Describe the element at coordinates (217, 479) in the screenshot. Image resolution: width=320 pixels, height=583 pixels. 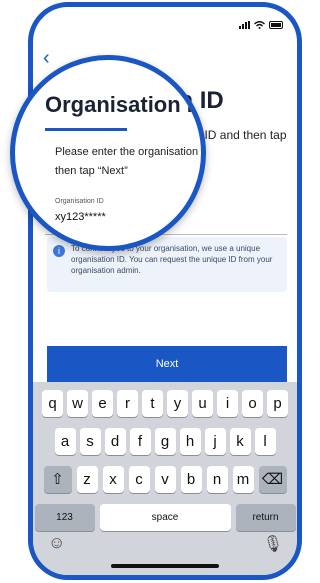
I see `key: n` at that location.